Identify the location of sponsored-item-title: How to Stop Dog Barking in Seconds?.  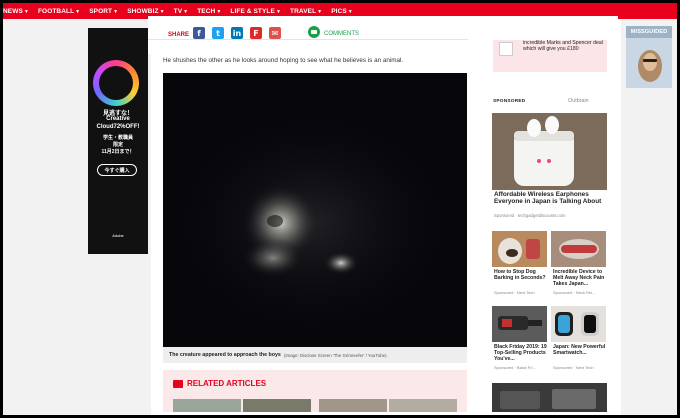
(521, 275).